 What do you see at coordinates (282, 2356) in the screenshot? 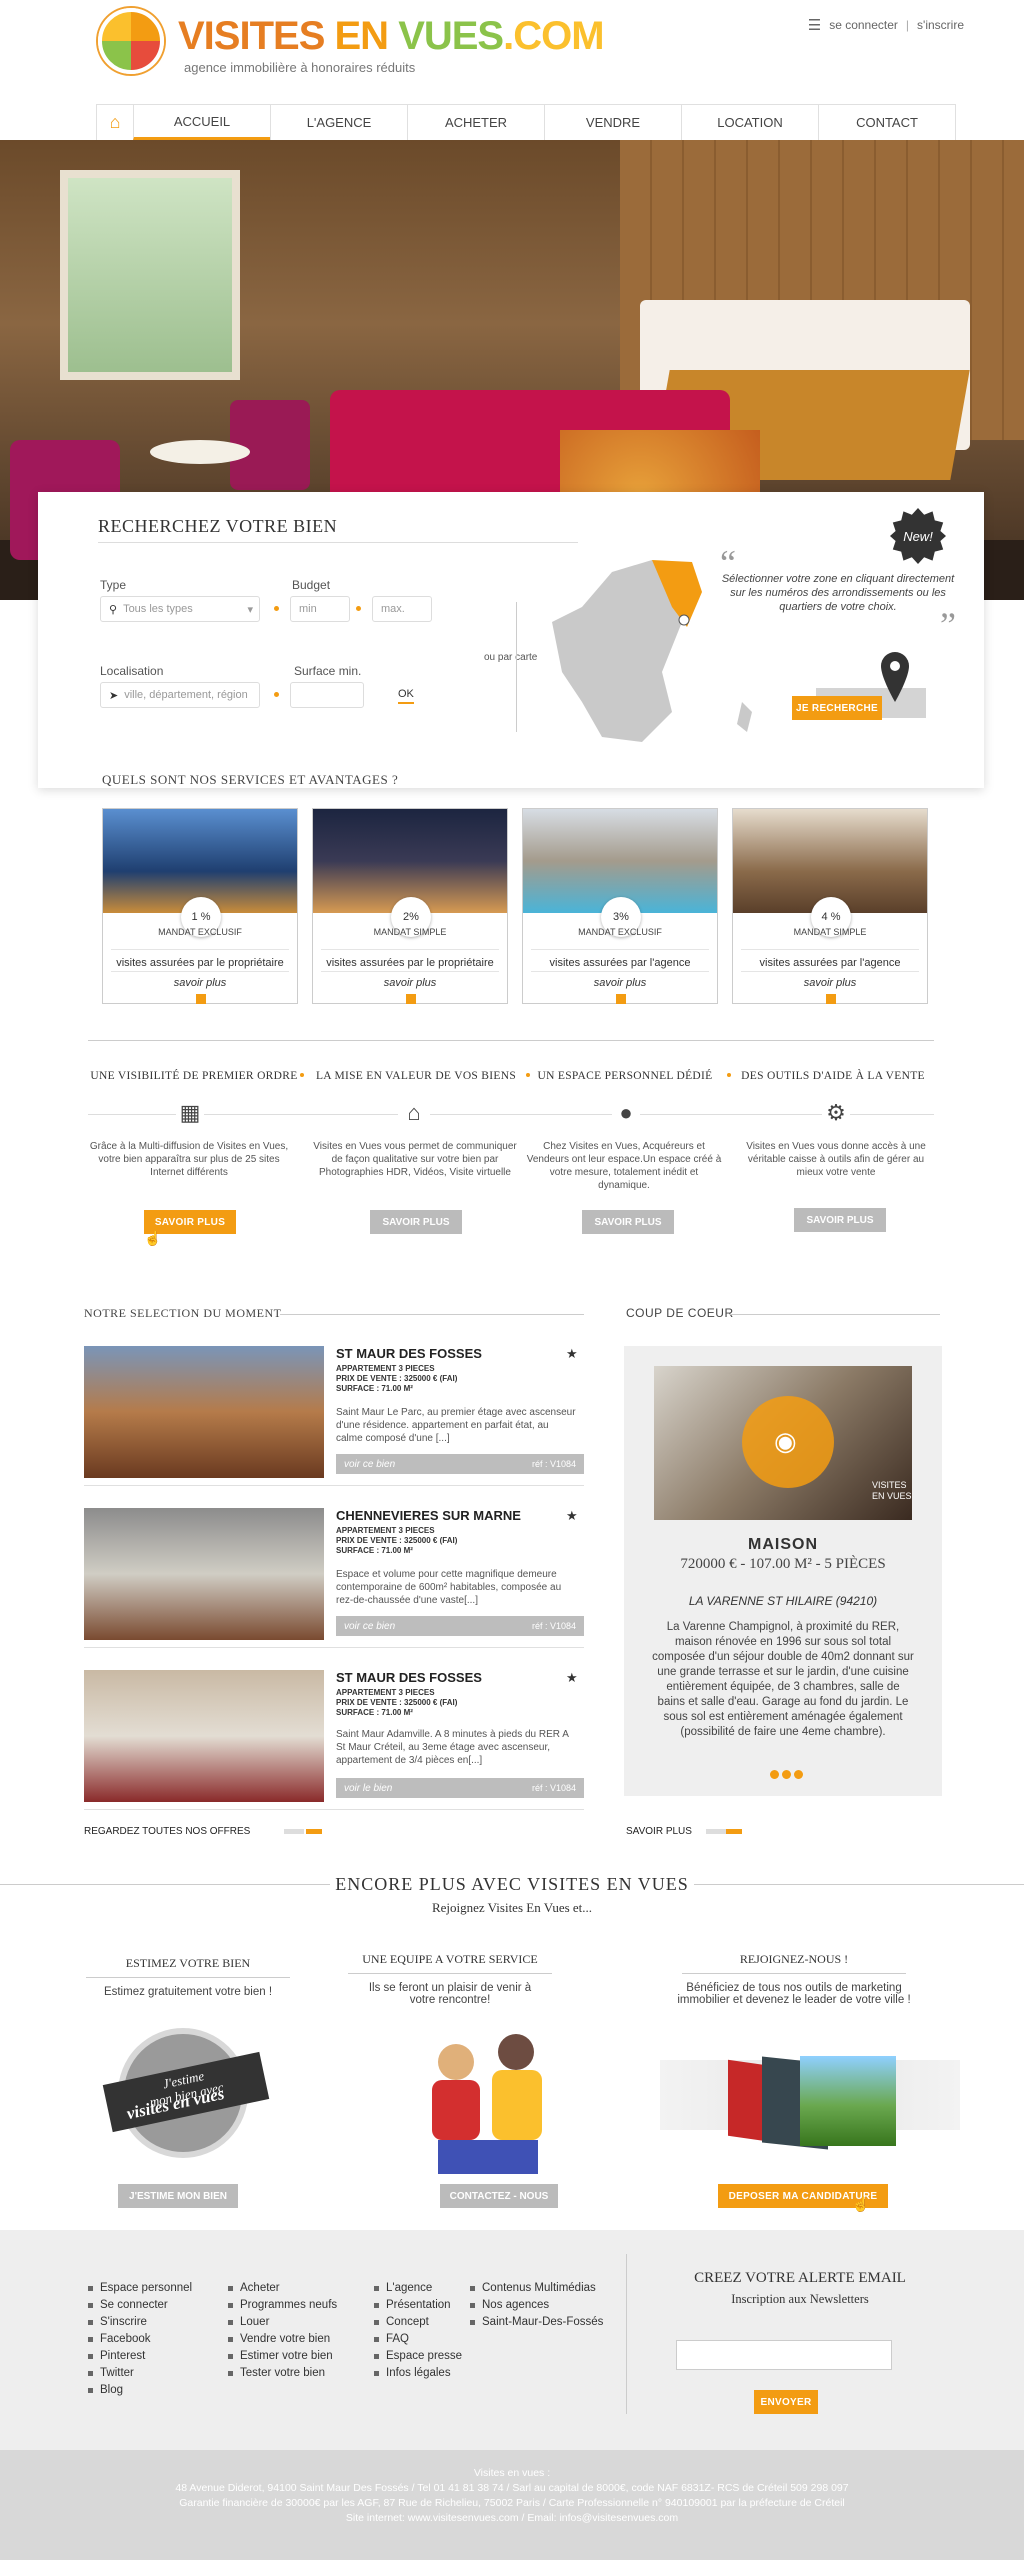
I see `footer-link: Estimer votre bien` at bounding box center [282, 2356].